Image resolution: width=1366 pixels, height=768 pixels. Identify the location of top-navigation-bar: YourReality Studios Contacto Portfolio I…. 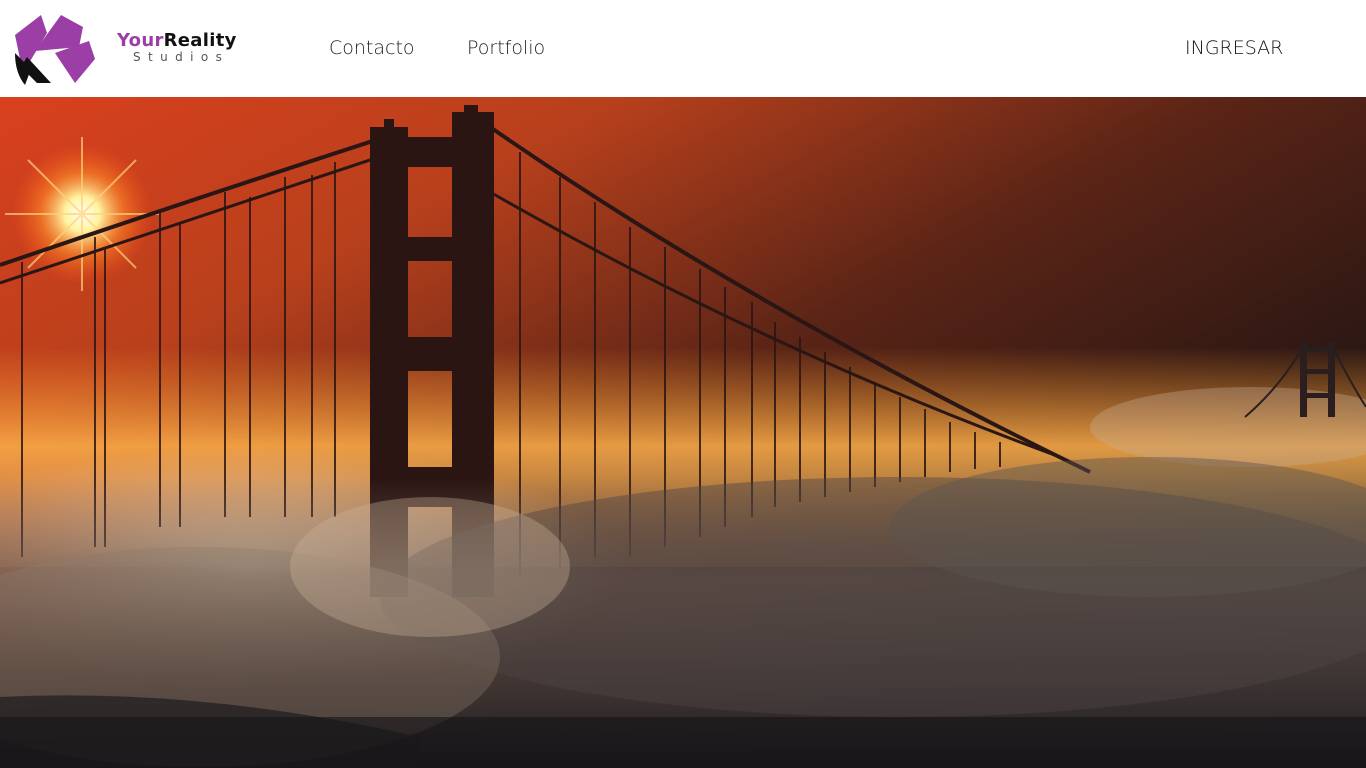
(683, 48).